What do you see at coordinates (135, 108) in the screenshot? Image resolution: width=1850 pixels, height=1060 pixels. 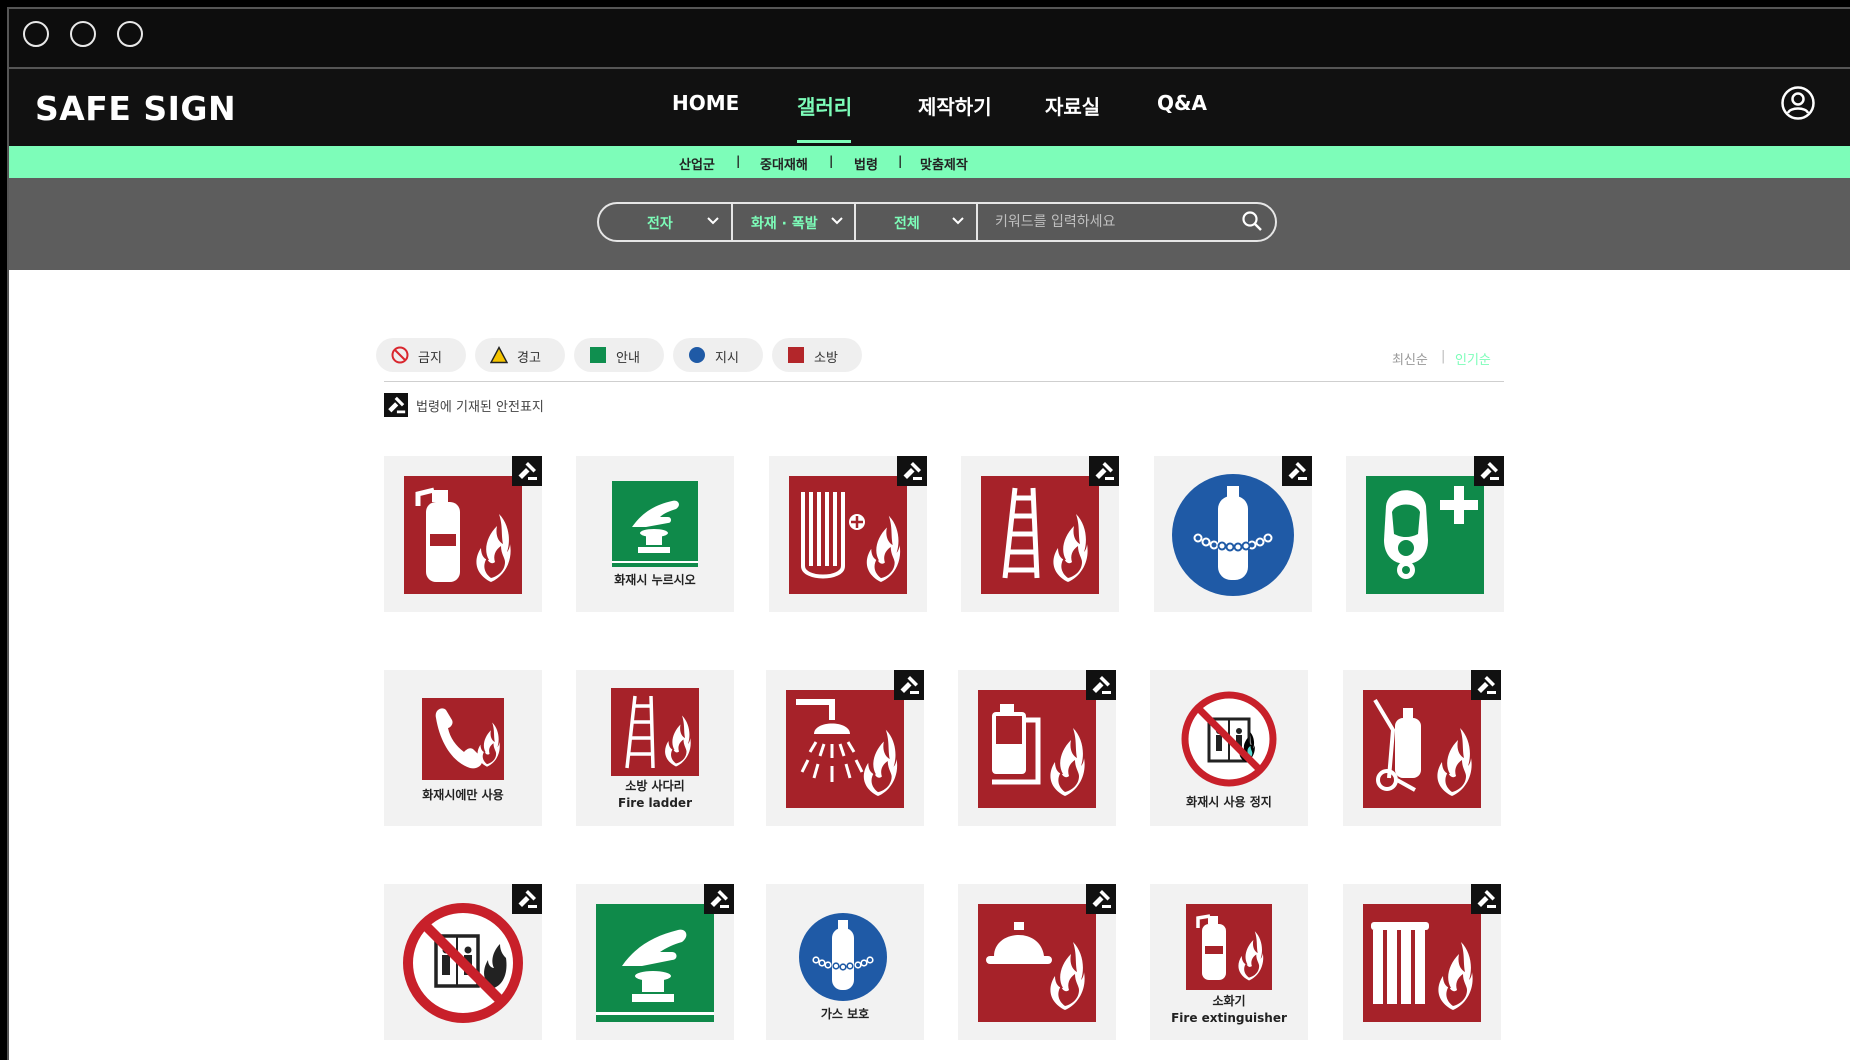 I see `site-logo: SAFE SIGN` at bounding box center [135, 108].